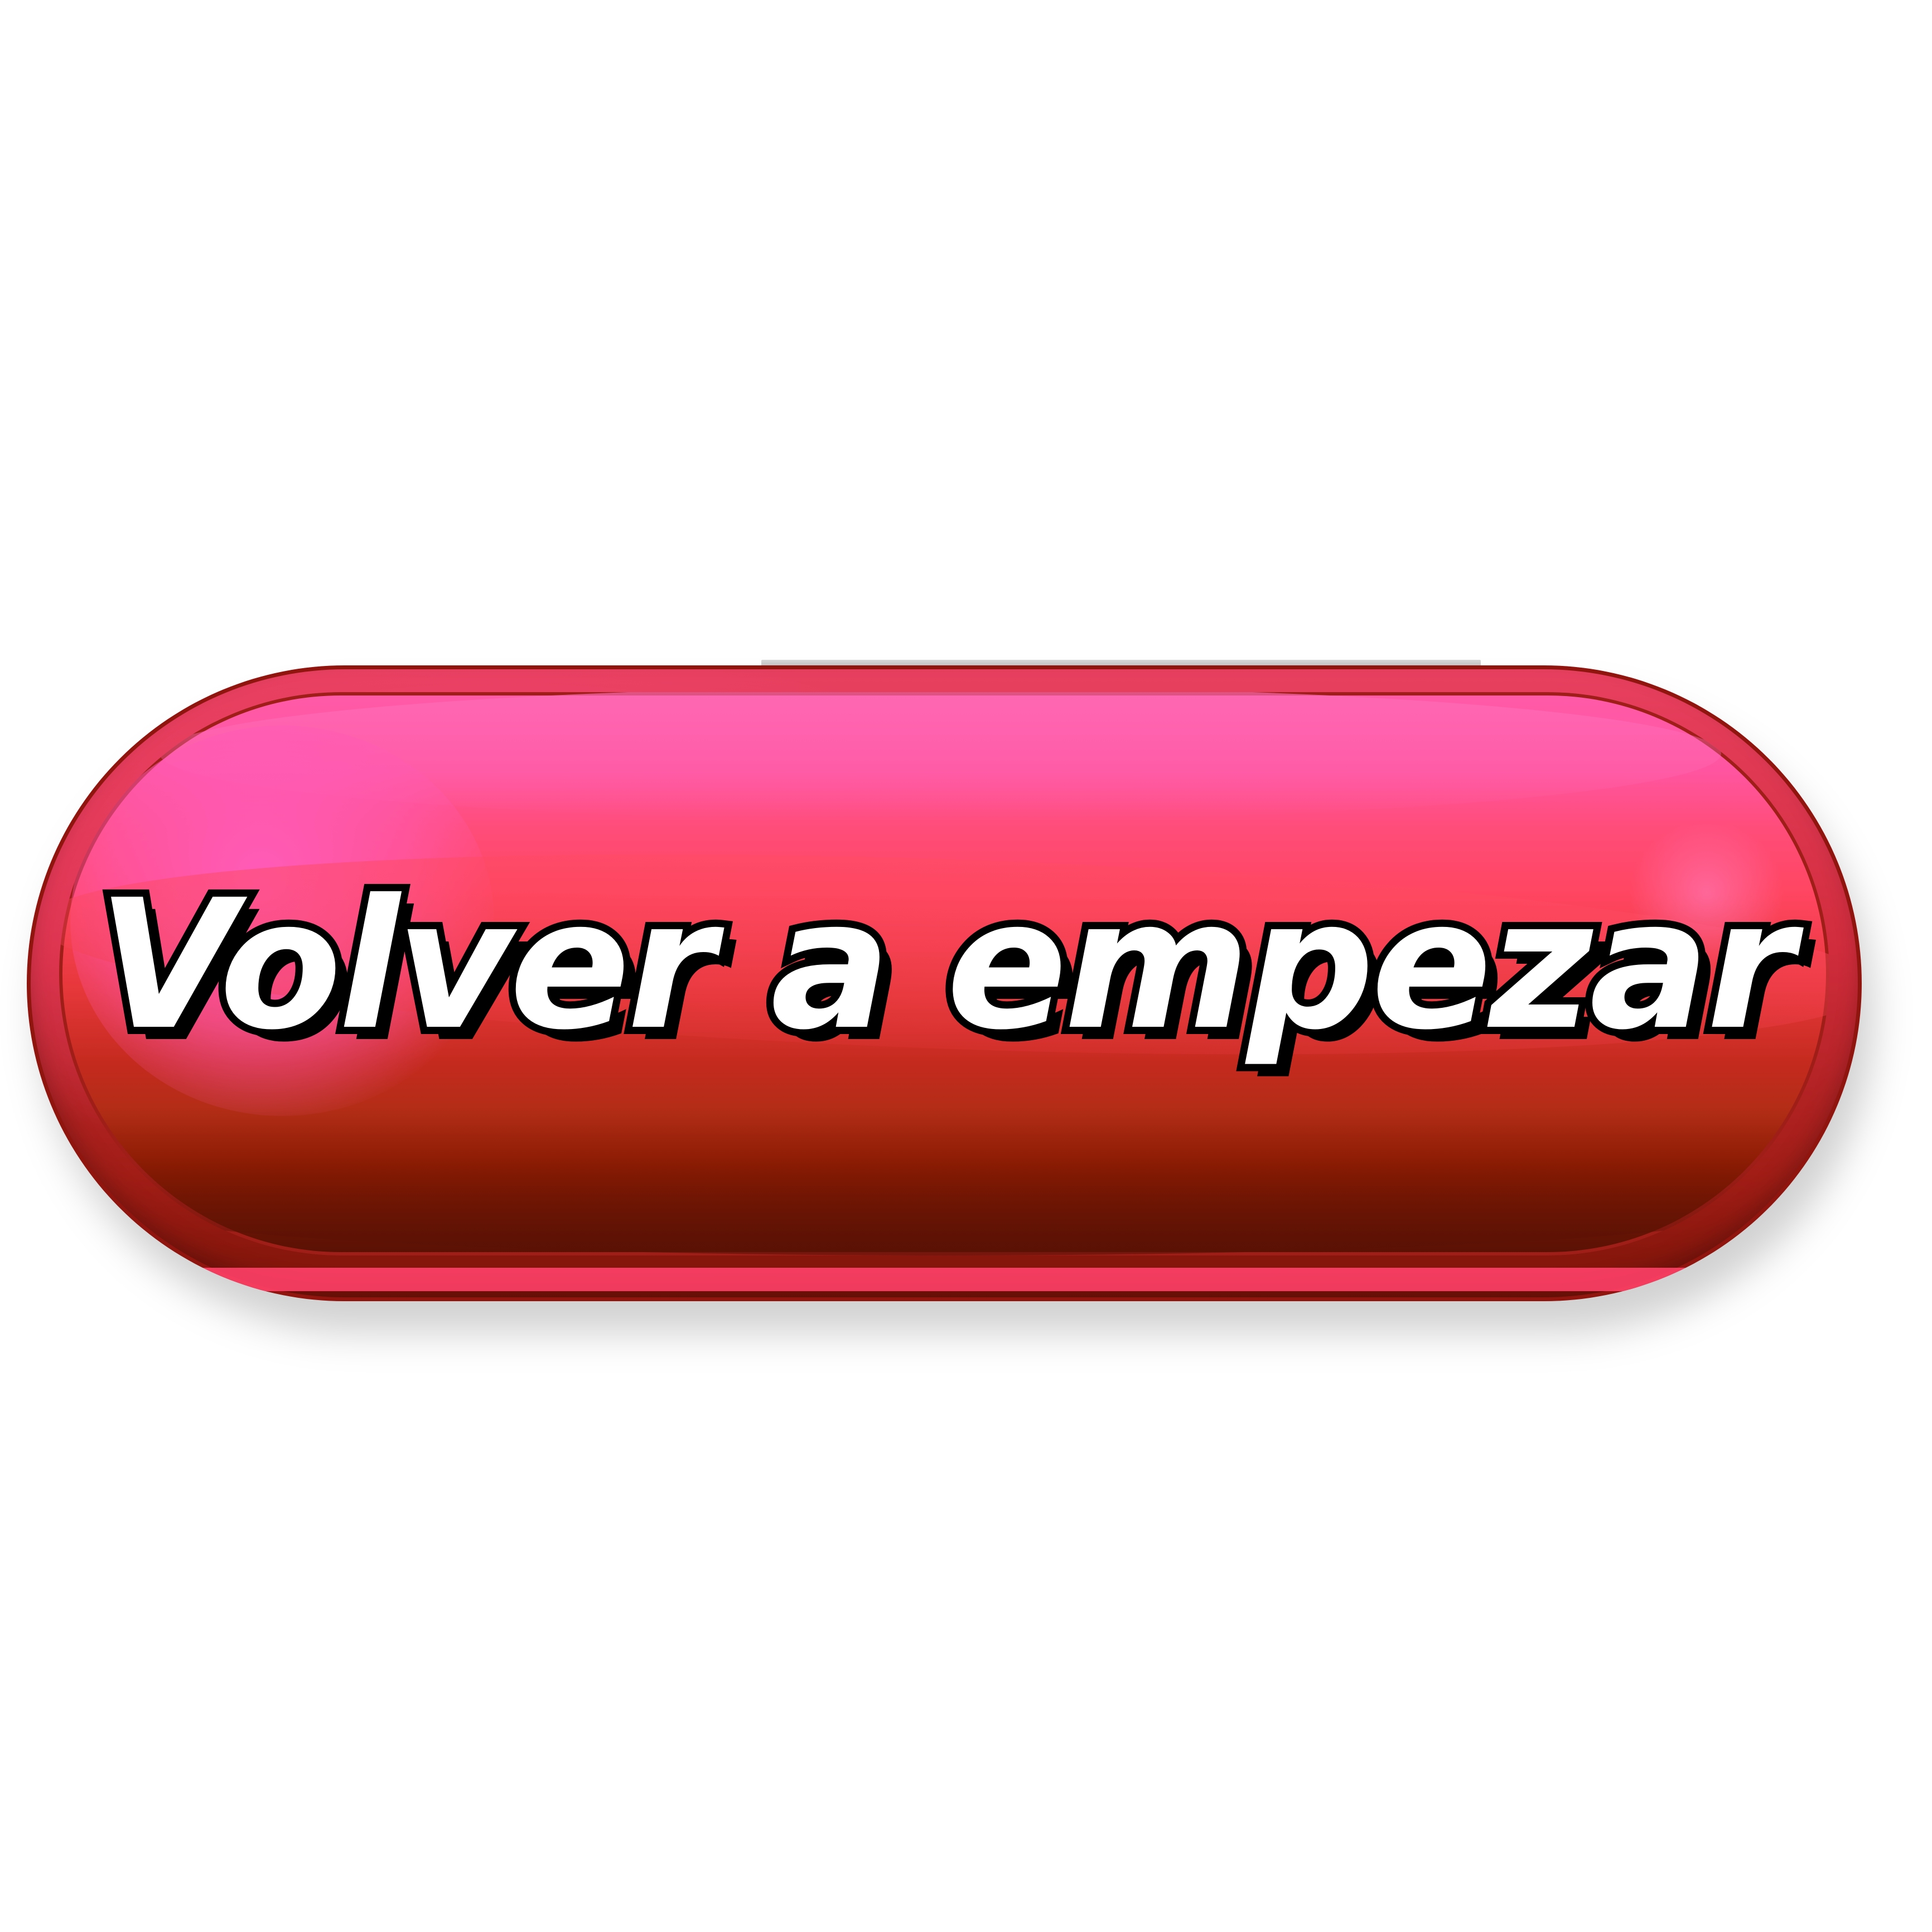  Describe the element at coordinates (944, 1208) in the screenshot. I see `lower-shade` at that location.